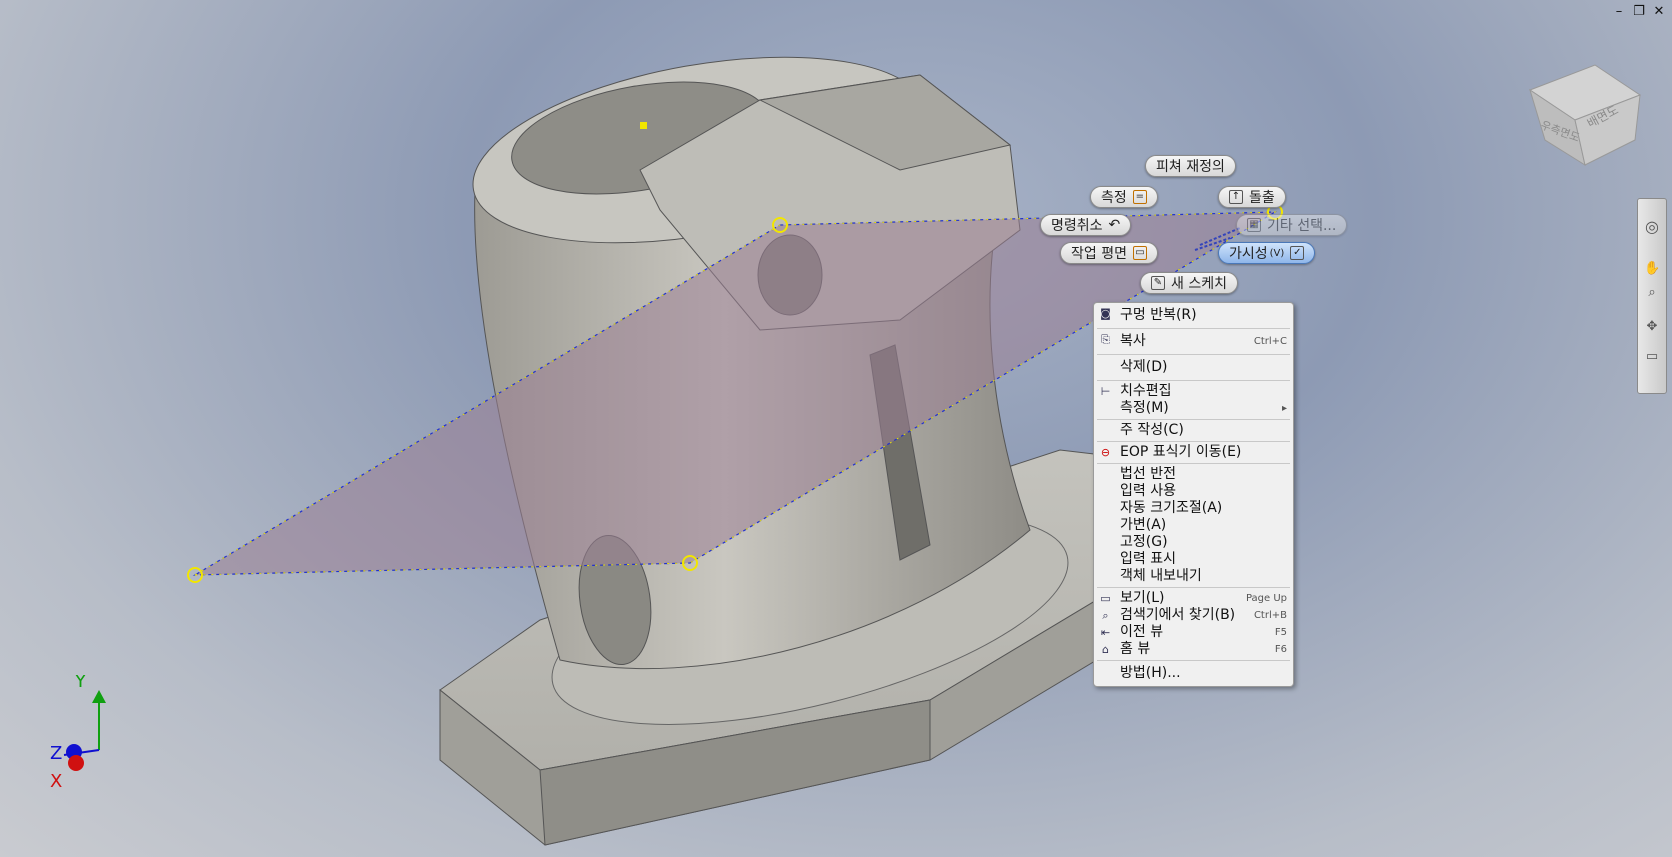 This screenshot has height=857, width=1672. Describe the element at coordinates (1105, 632) in the screenshot. I see `previous-view-icon: ⇤` at that location.